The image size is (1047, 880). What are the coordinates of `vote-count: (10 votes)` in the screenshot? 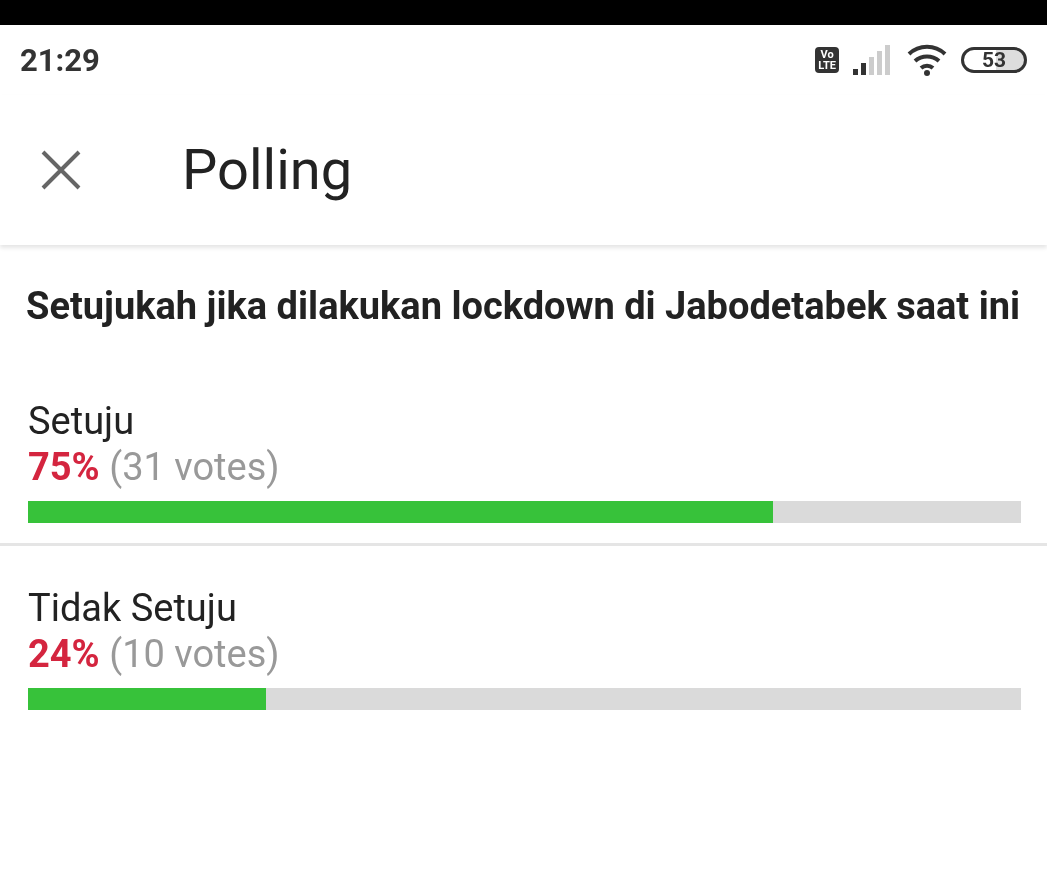 It's located at (194, 653).